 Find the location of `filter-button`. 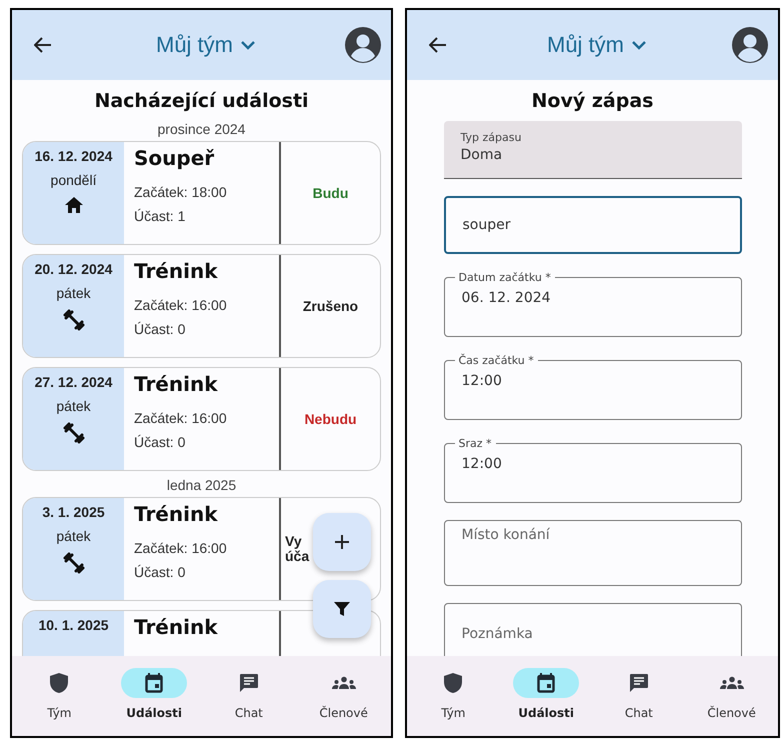

filter-button is located at coordinates (342, 609).